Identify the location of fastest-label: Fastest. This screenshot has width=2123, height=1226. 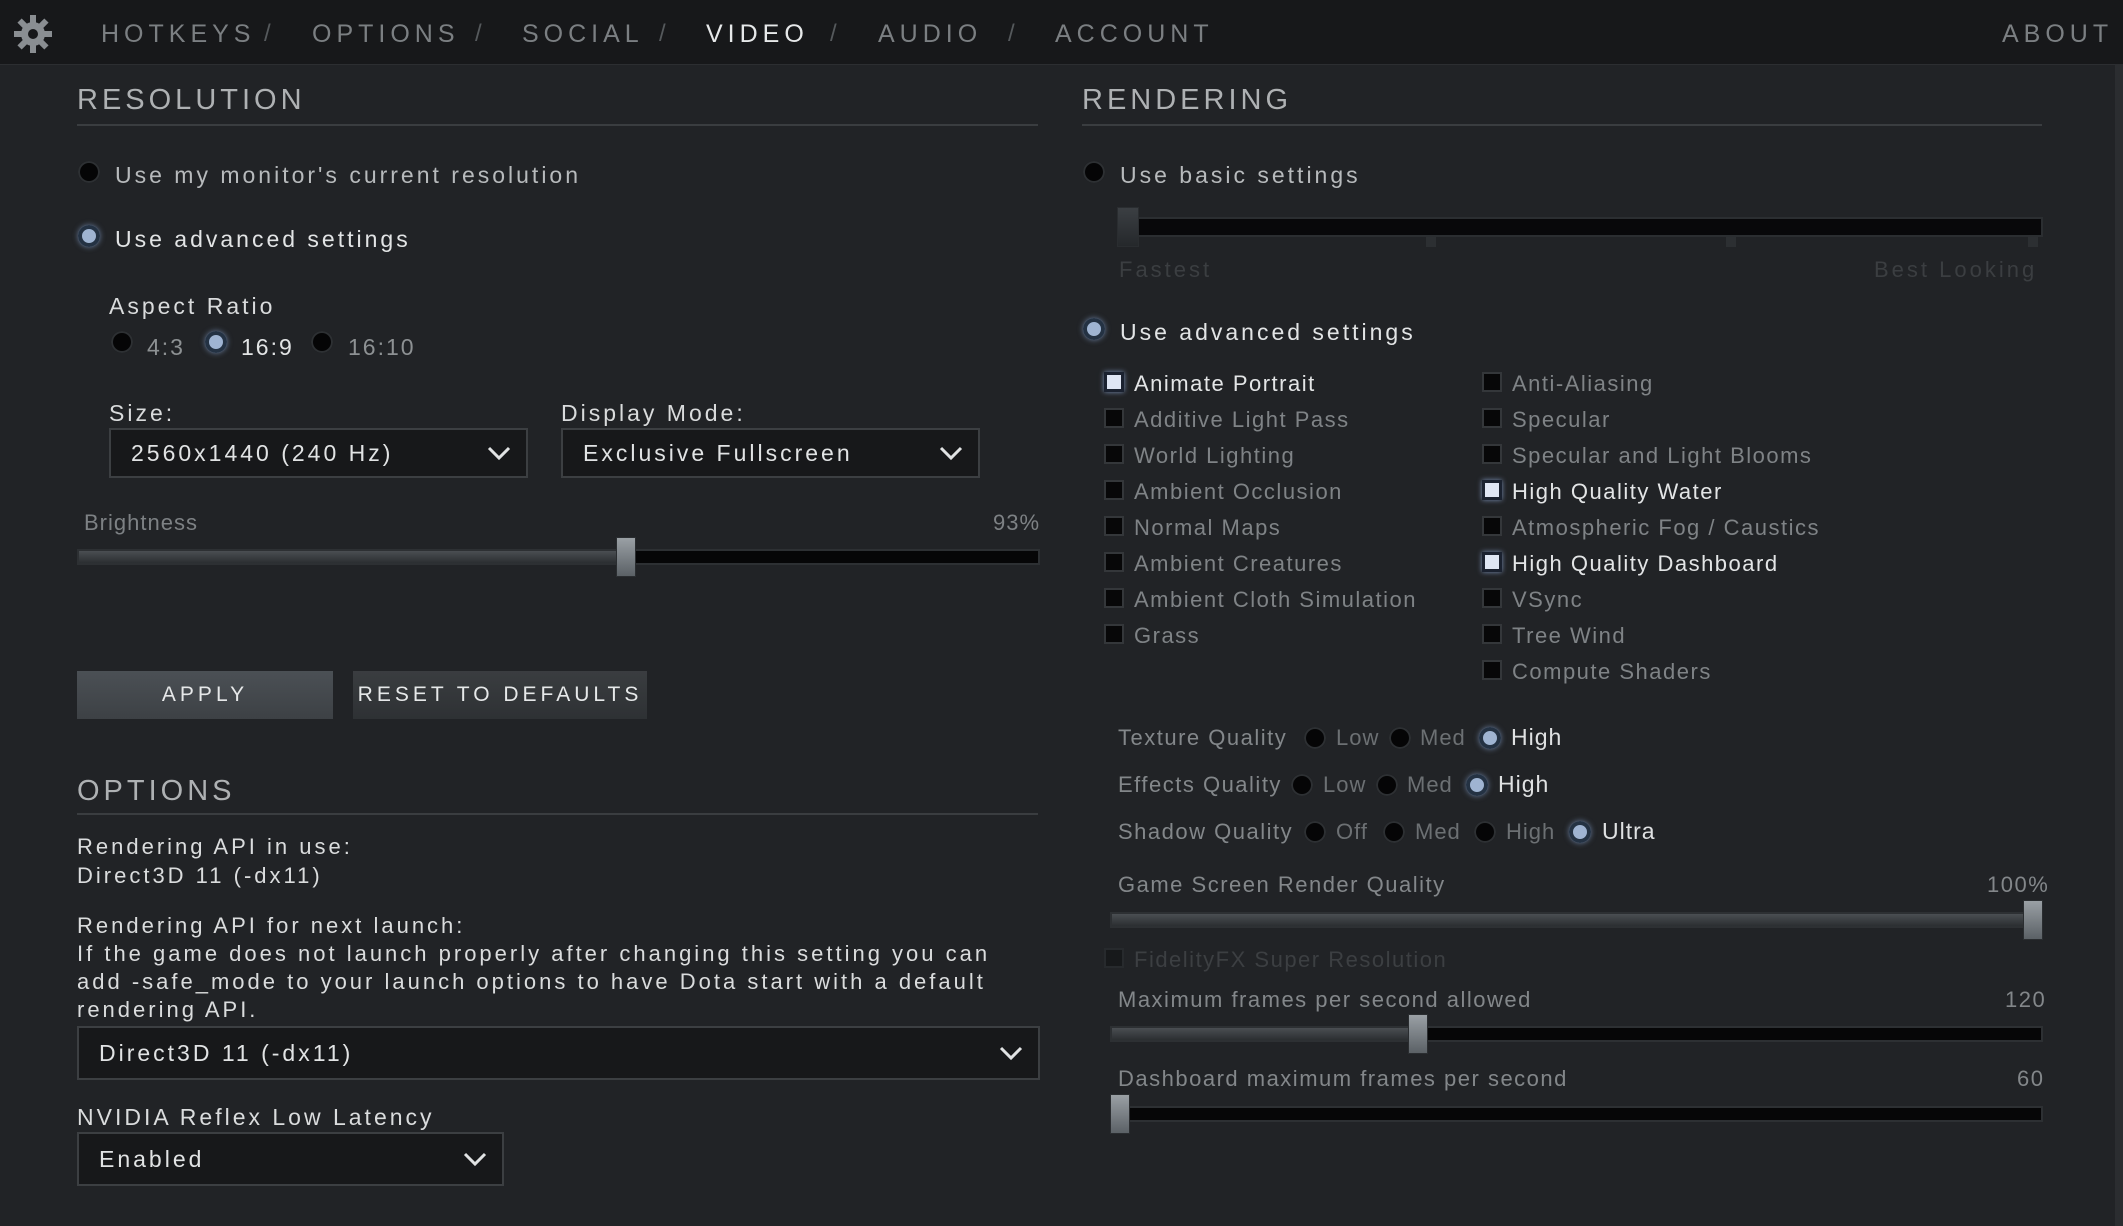
(1166, 269).